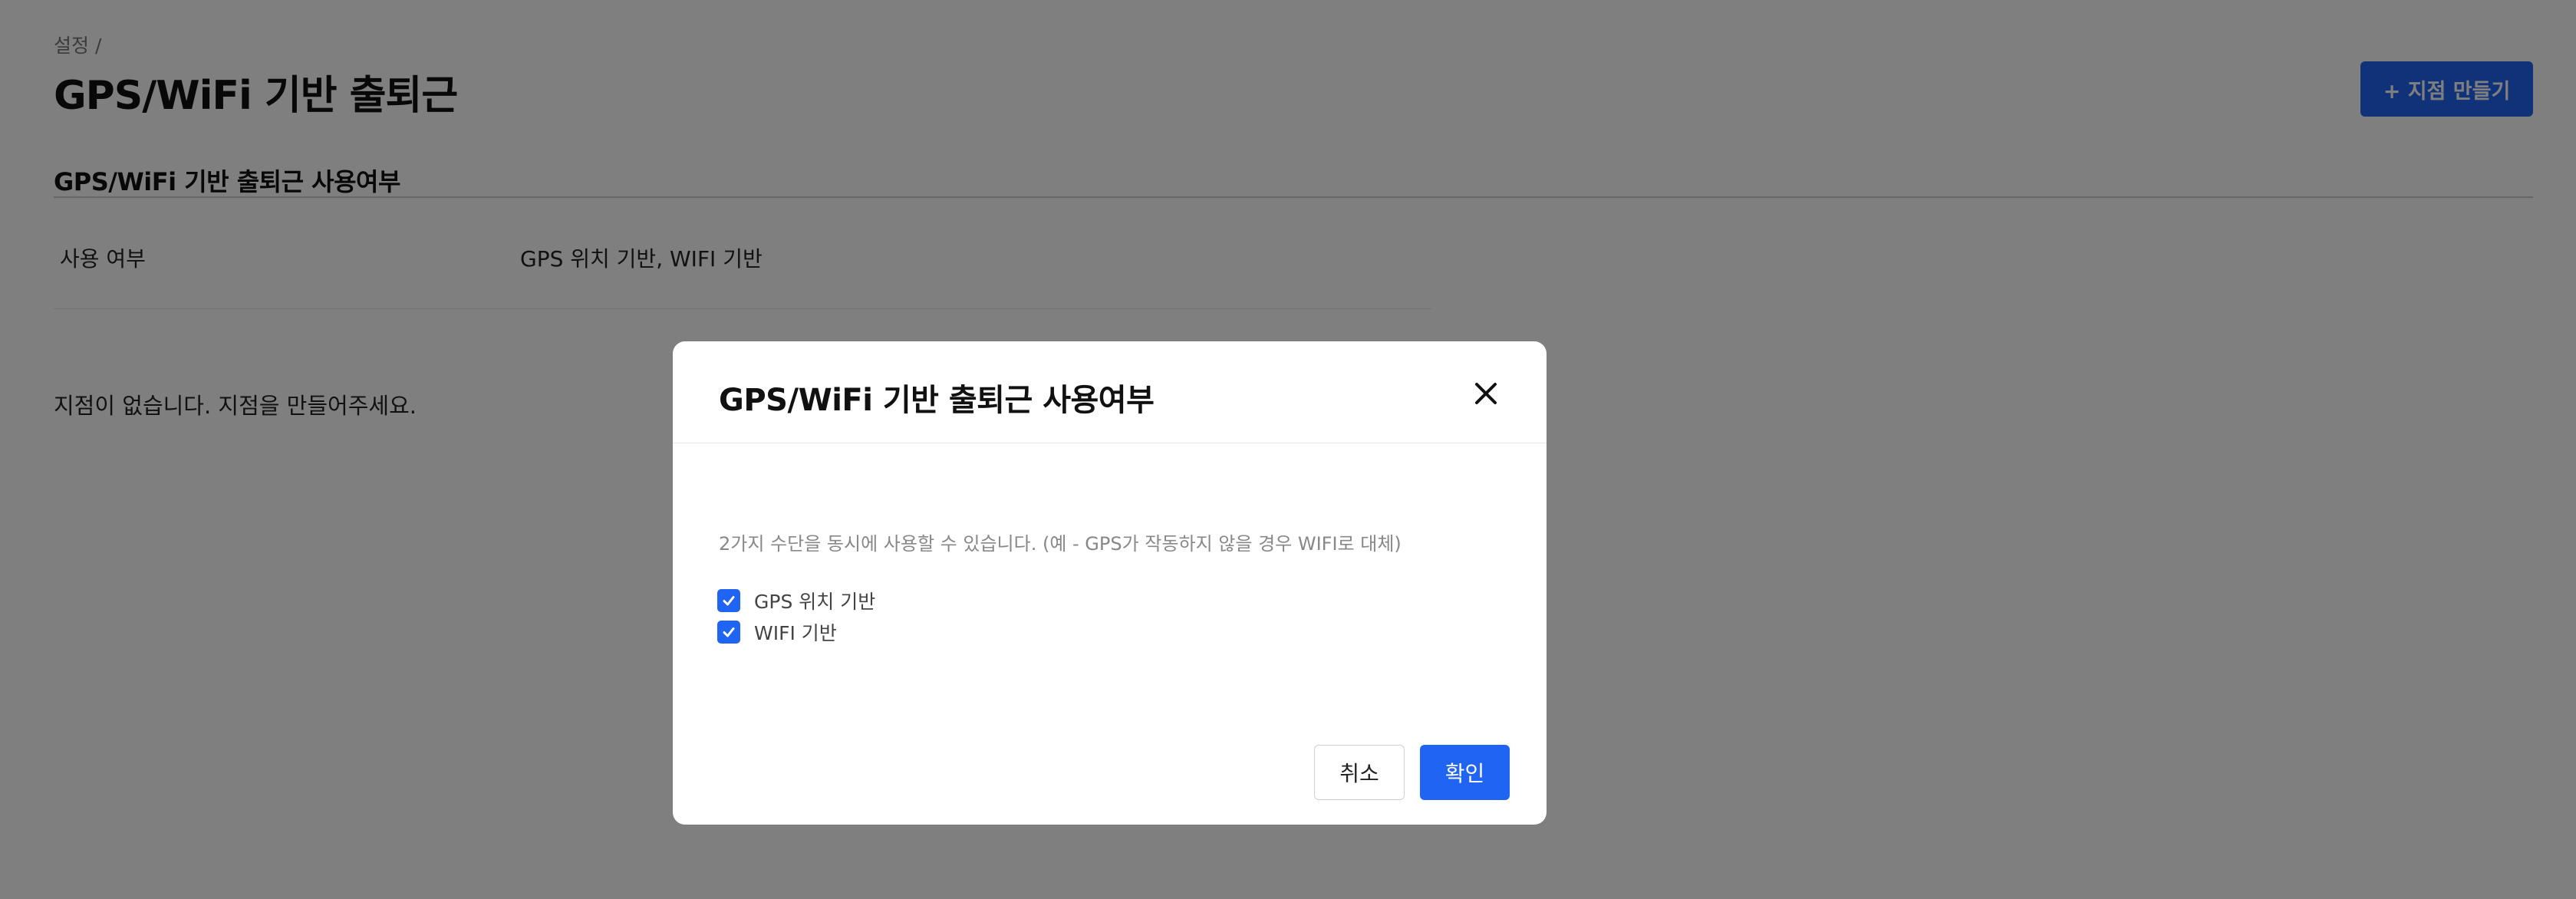  I want to click on gps-checkbox, so click(728, 601).